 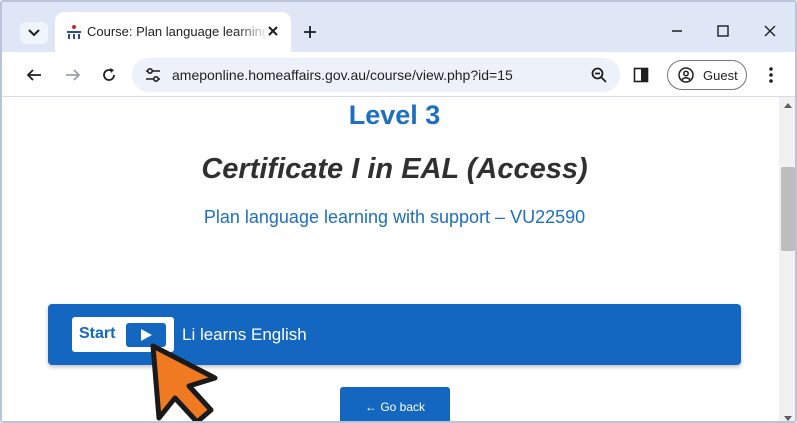 What do you see at coordinates (273, 31) in the screenshot?
I see `close-icon` at bounding box center [273, 31].